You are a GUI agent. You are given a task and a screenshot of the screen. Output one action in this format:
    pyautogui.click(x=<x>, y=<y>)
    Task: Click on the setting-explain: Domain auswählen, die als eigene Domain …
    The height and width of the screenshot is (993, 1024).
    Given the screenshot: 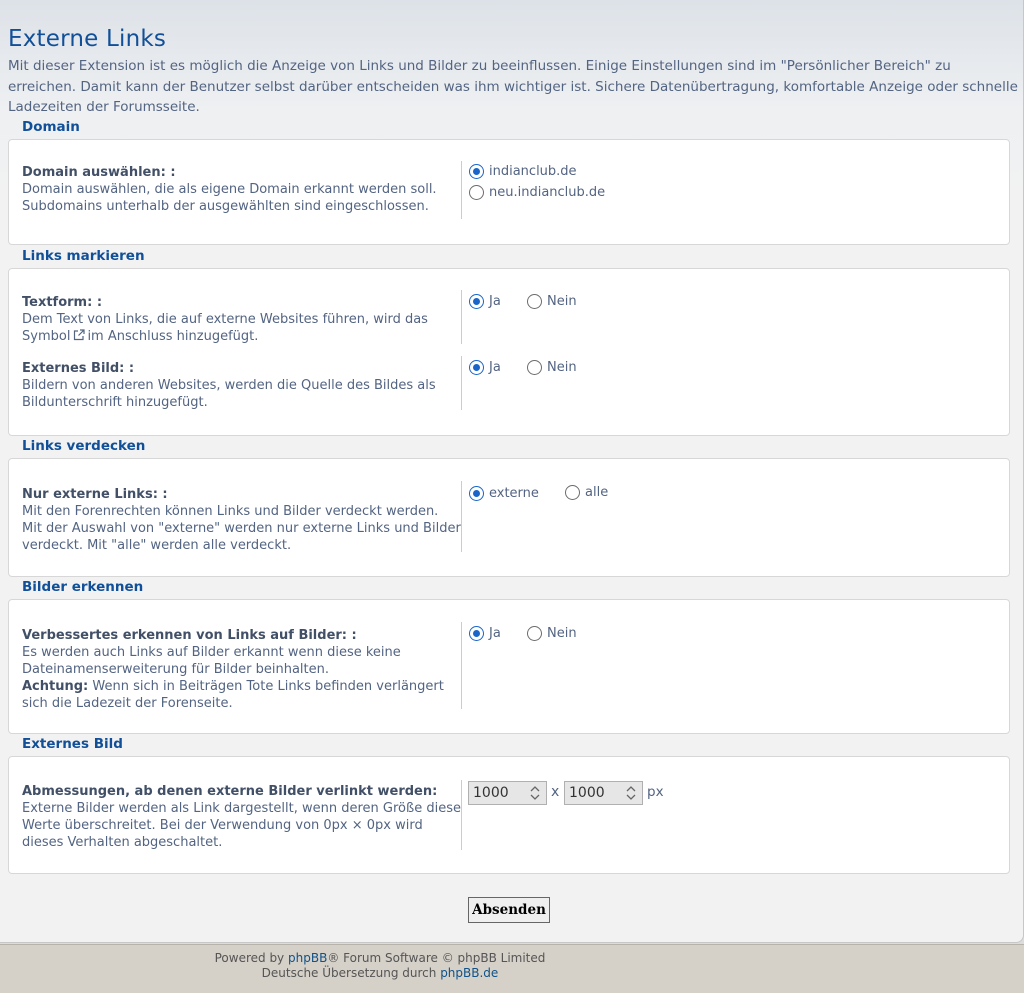 What is the action you would take?
    pyautogui.click(x=229, y=198)
    